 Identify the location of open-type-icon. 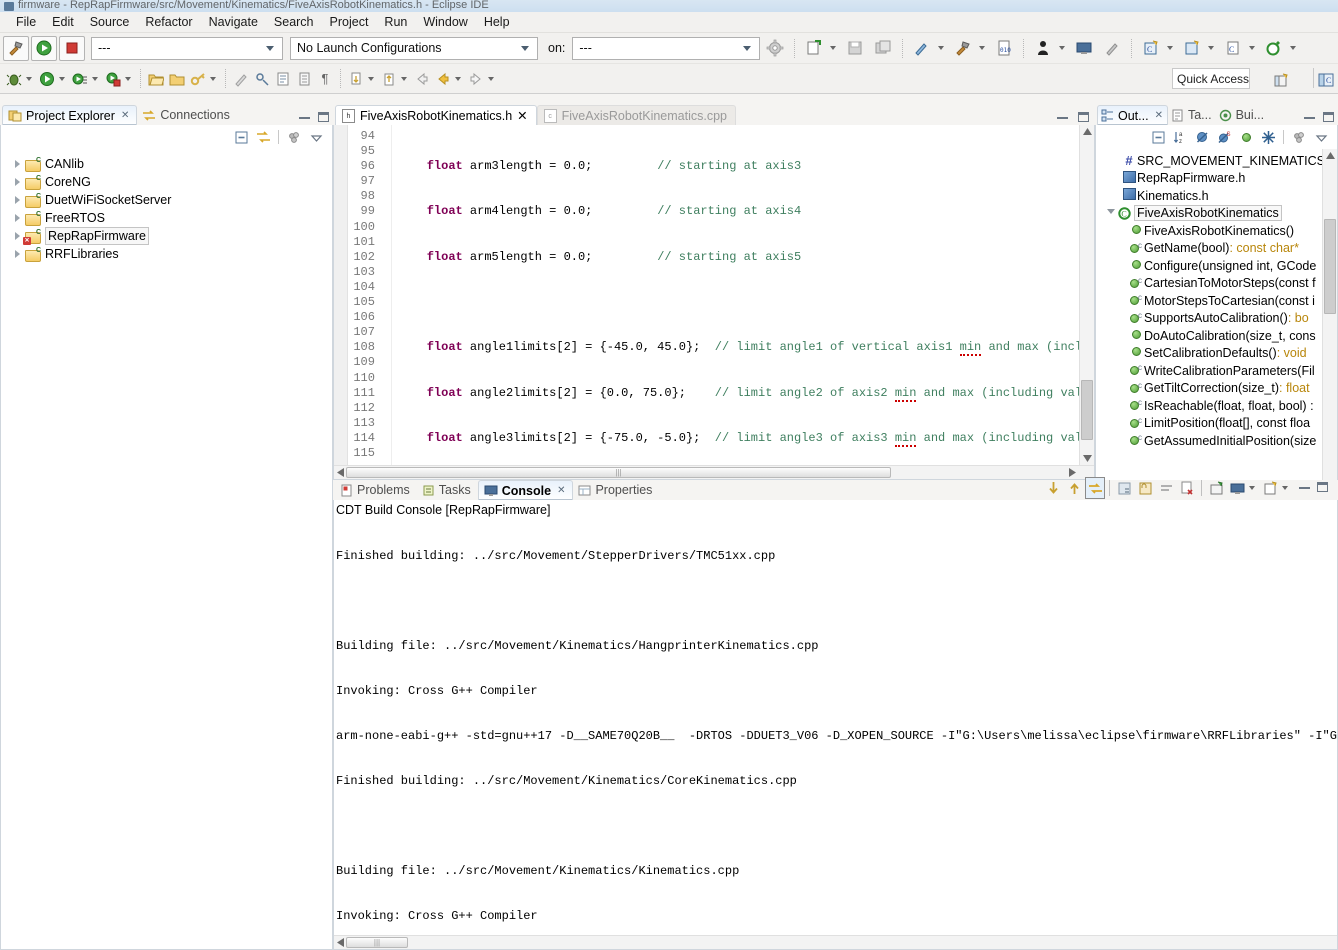
(177, 79).